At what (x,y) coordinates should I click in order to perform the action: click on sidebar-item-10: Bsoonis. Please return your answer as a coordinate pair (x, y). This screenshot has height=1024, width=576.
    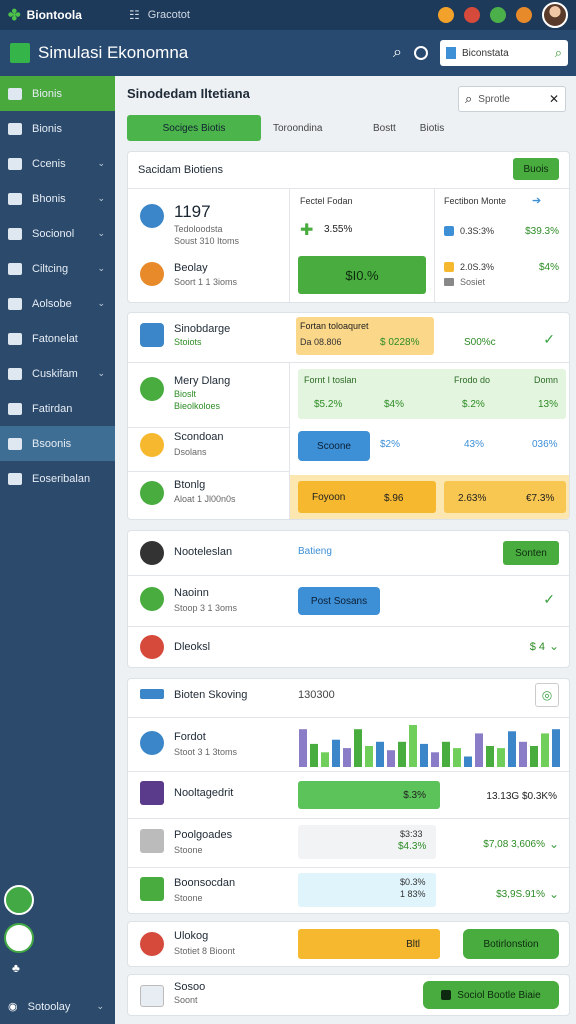
    Looking at the image, I should click on (57, 443).